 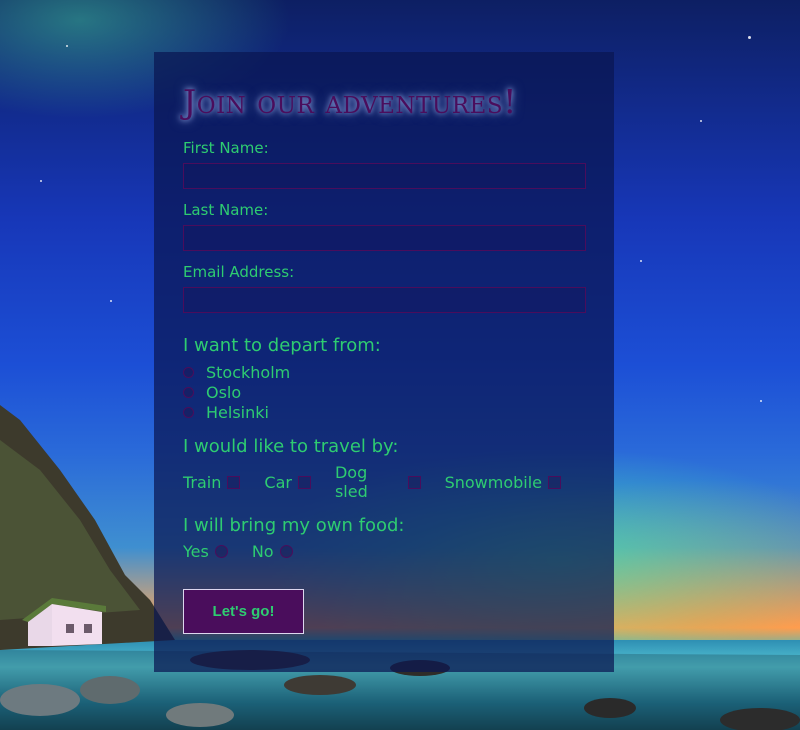 What do you see at coordinates (226, 210) in the screenshot?
I see `last-name-label: Last Name:` at bounding box center [226, 210].